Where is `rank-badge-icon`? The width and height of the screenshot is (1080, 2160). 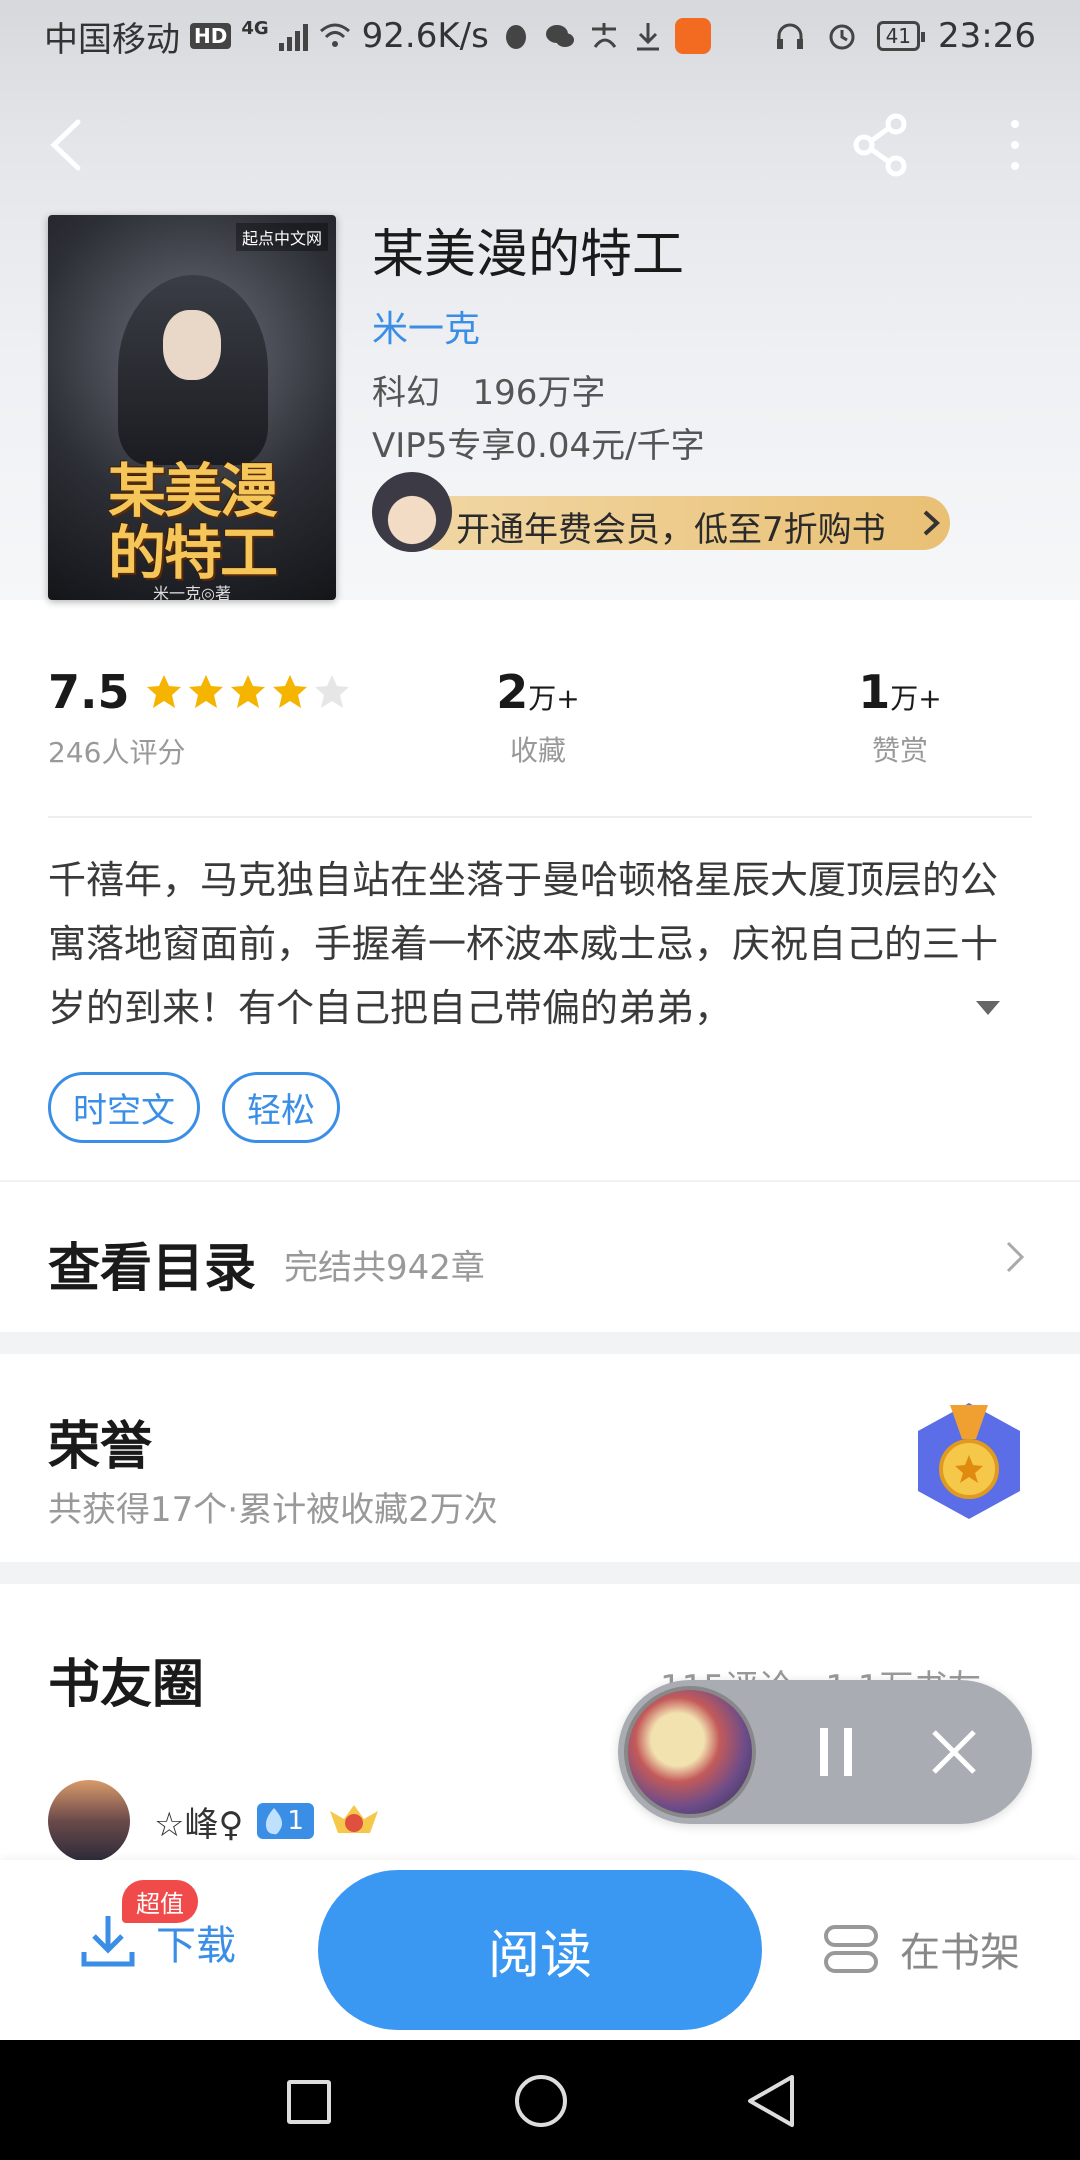 rank-badge-icon is located at coordinates (353, 1819).